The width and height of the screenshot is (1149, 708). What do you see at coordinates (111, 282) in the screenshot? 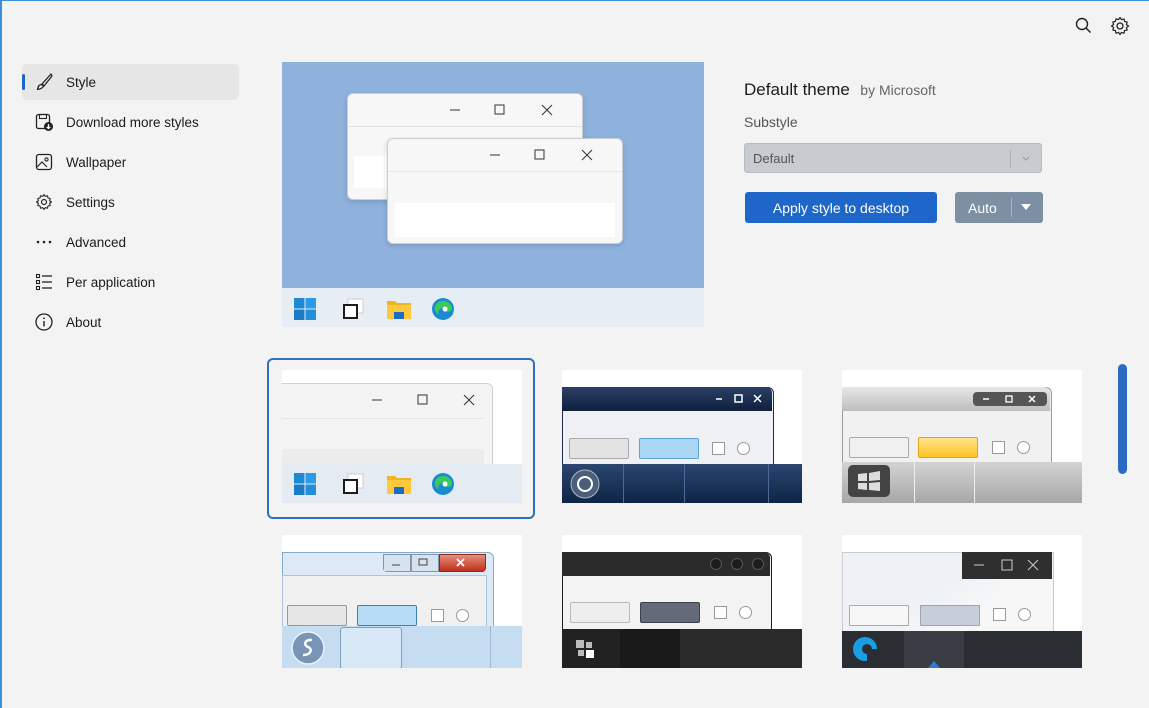
I see `sidebar-item-label: Per application` at bounding box center [111, 282].